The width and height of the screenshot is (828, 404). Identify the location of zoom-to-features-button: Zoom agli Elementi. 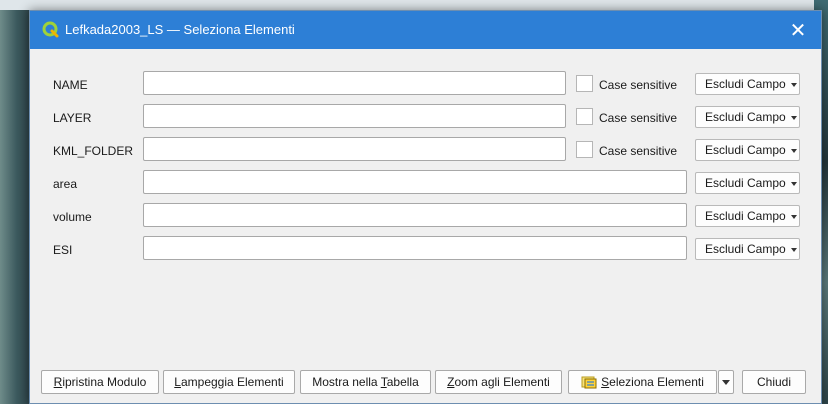
(498, 382).